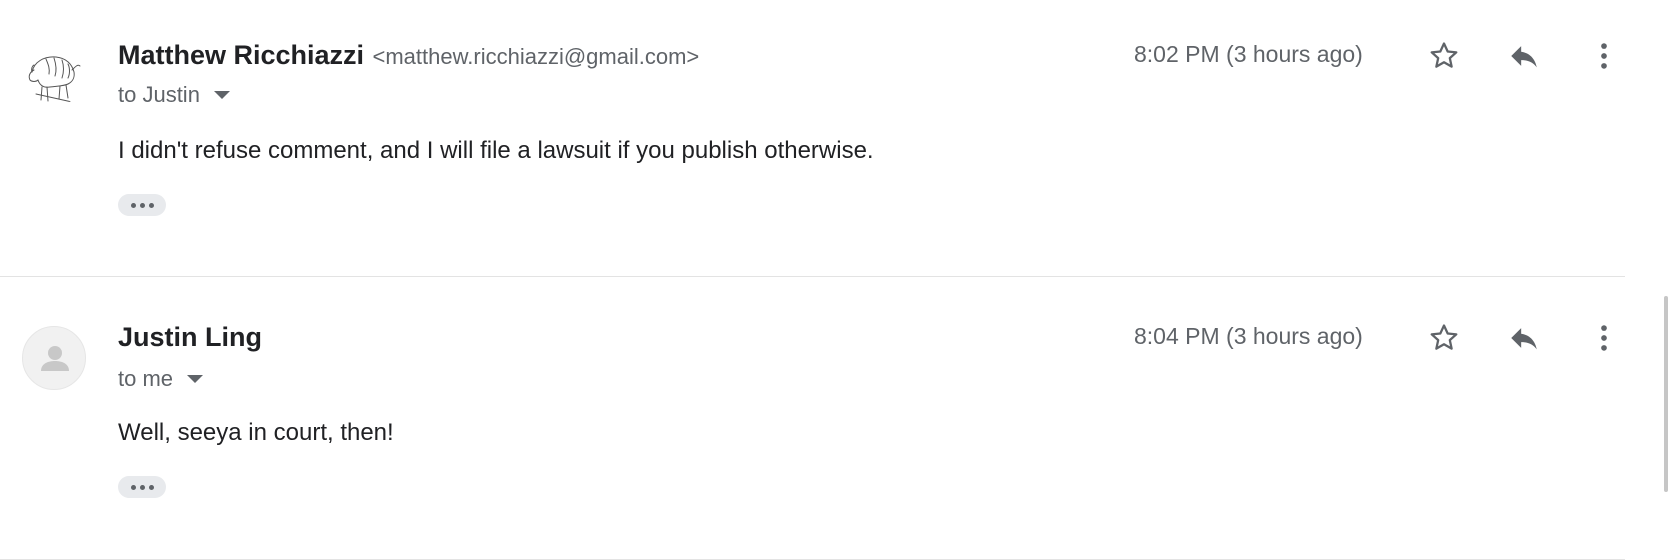 Image resolution: width=1670 pixels, height=560 pixels. Describe the element at coordinates (1248, 336) in the screenshot. I see `message-timestamp: 8:04 PM (3 hours ago)` at that location.